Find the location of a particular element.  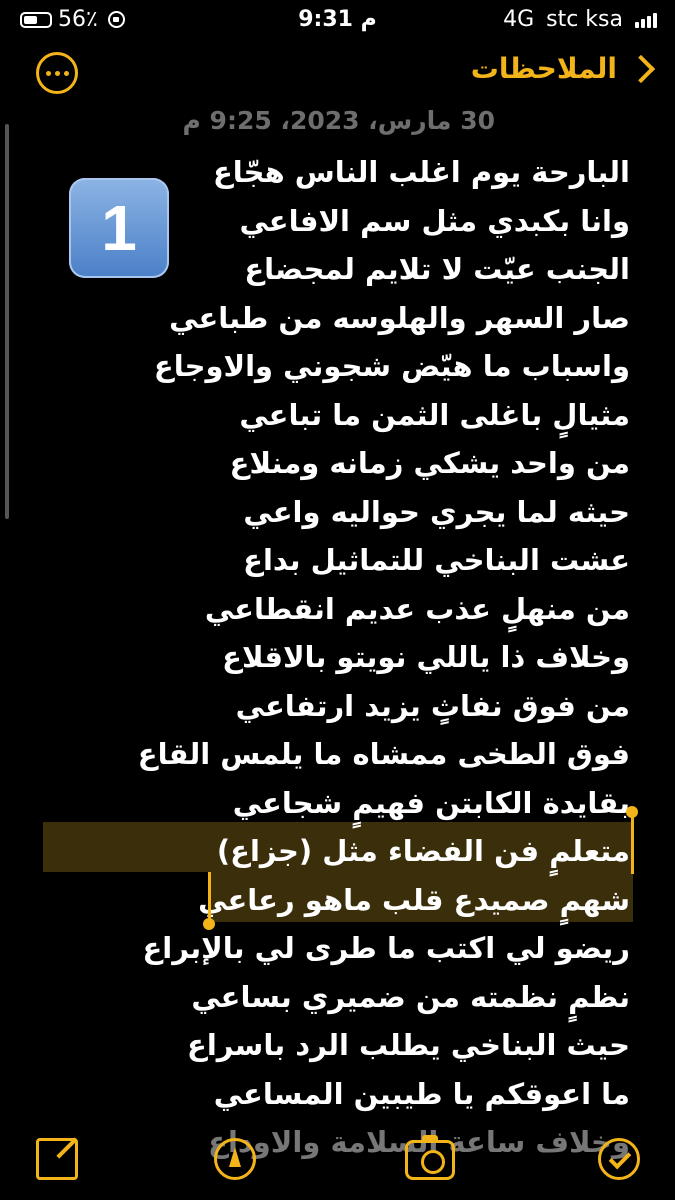

status-right: 4G stc ksa is located at coordinates (580, 19).